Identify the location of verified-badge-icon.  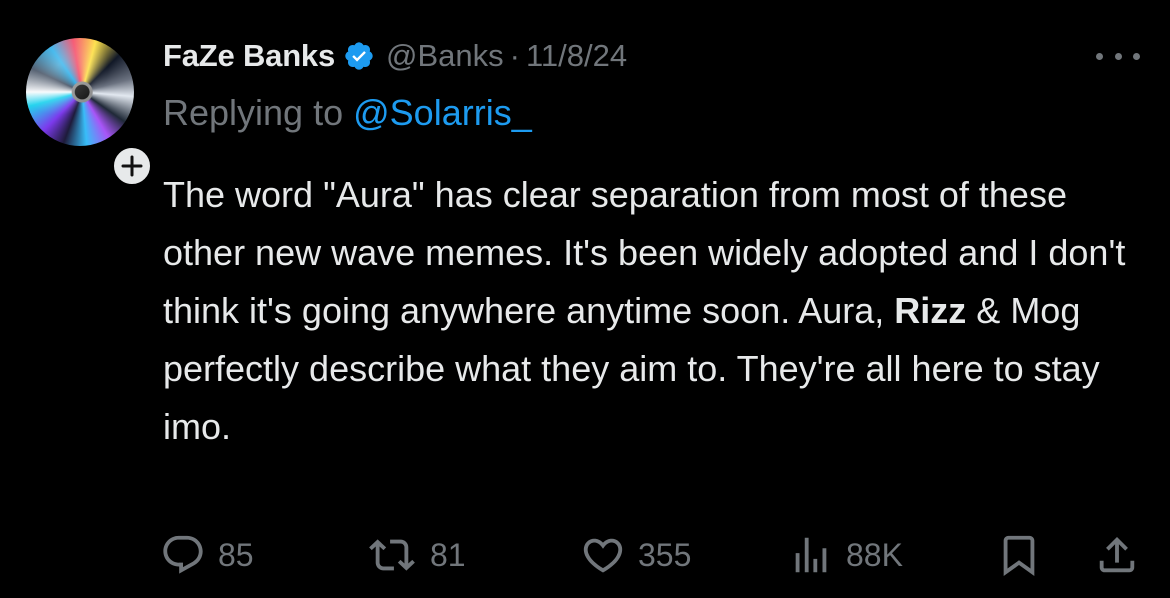
(359, 56).